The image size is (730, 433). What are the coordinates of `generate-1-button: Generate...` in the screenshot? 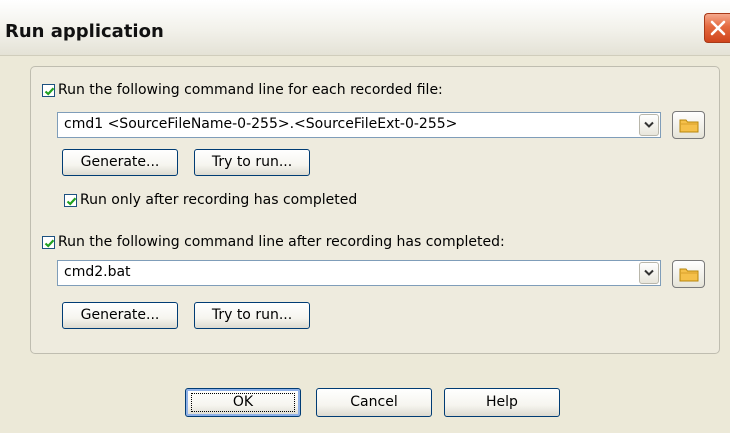 It's located at (120, 162).